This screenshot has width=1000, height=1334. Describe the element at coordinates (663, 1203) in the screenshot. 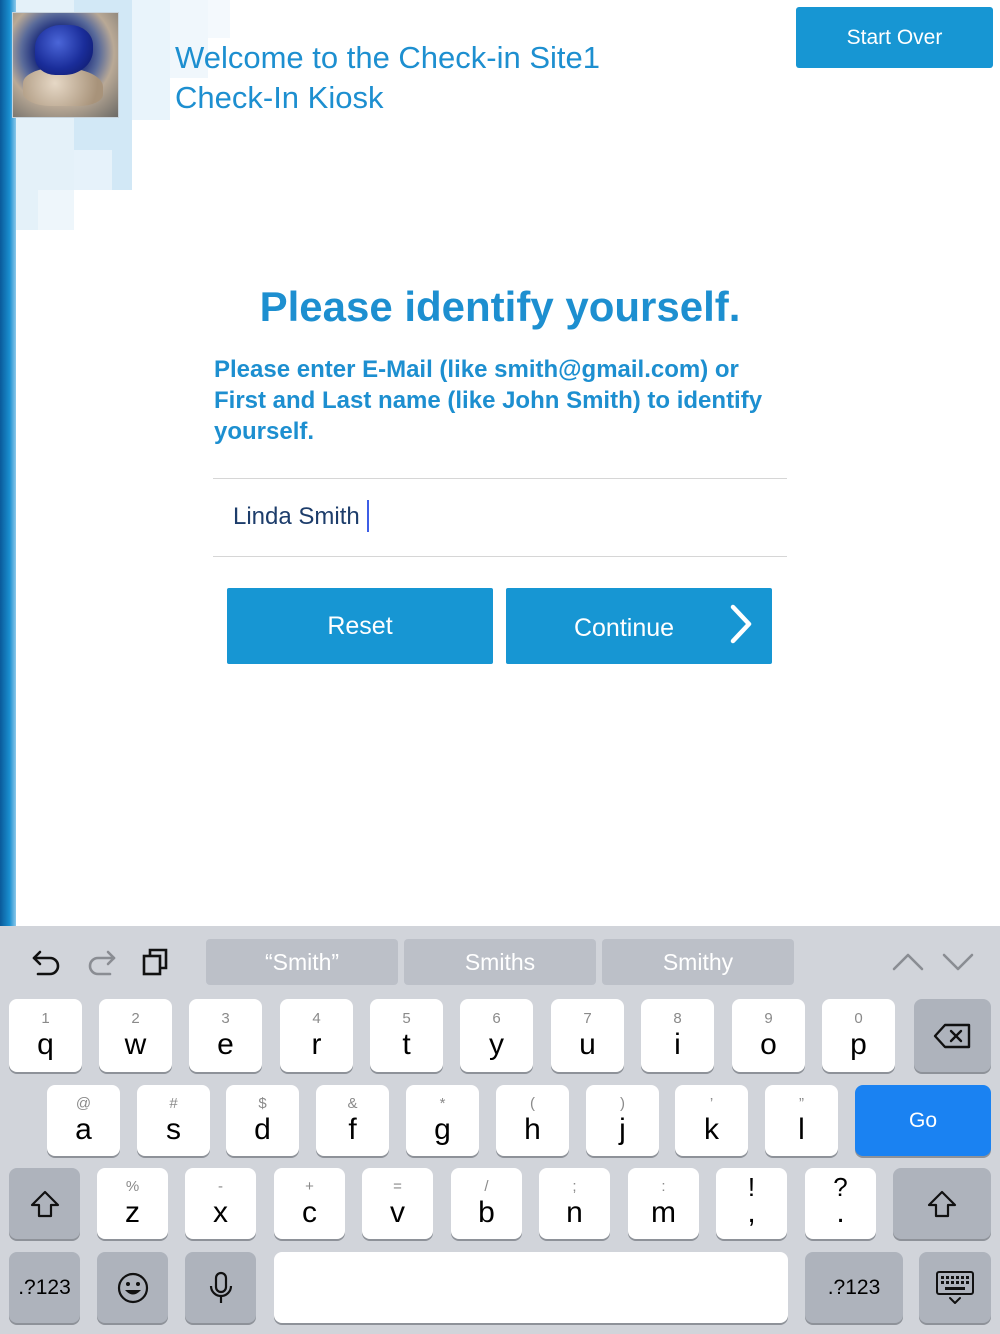

I see `key-m: :m` at that location.